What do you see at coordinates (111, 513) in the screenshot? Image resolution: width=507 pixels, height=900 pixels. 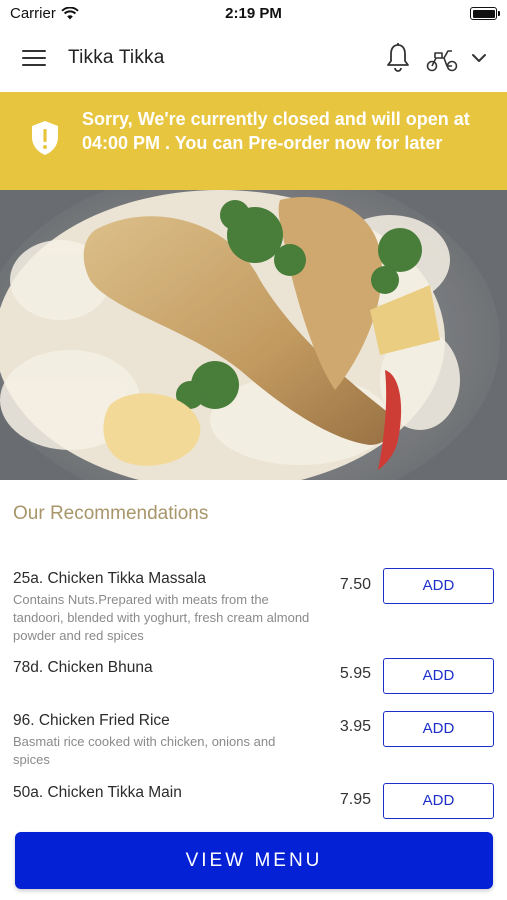 I see `recommendations-title: Our Recommendations` at bounding box center [111, 513].